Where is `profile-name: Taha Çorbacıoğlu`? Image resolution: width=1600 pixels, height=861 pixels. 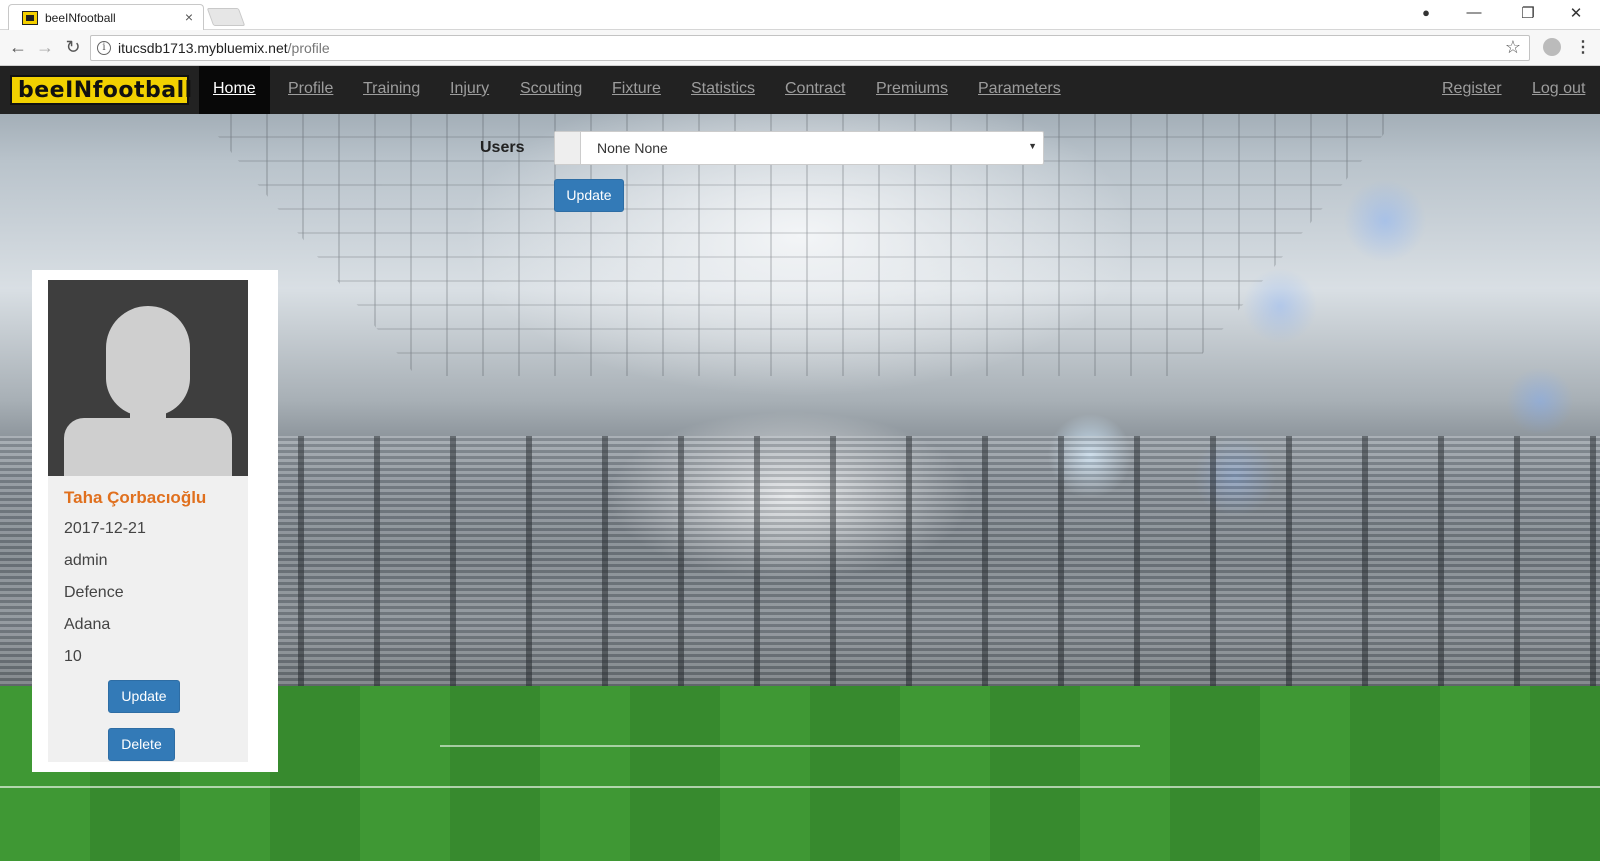 profile-name: Taha Çorbacıoğlu is located at coordinates (135, 497).